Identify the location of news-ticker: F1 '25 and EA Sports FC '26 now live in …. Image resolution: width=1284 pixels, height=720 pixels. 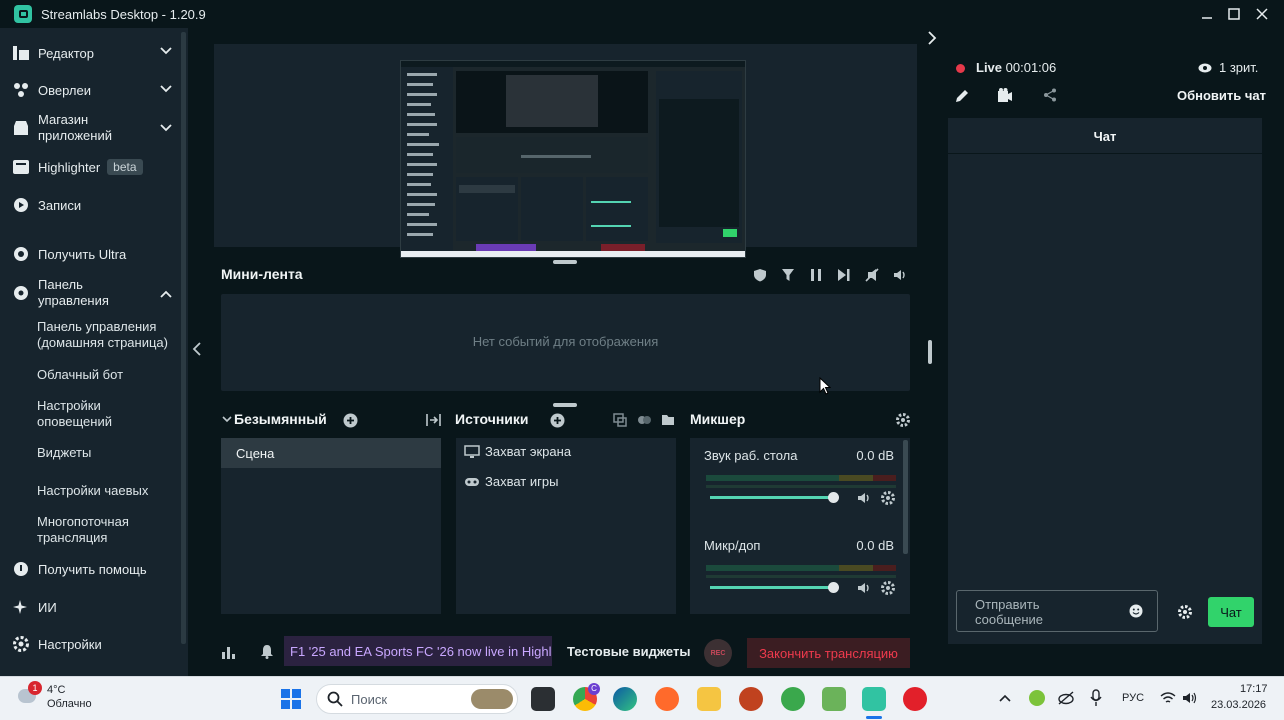
(418, 651).